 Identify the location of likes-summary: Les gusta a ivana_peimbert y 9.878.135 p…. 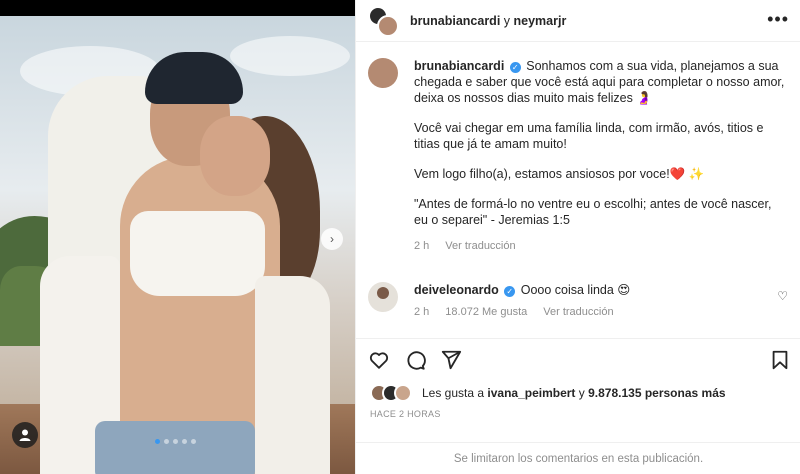
(548, 393).